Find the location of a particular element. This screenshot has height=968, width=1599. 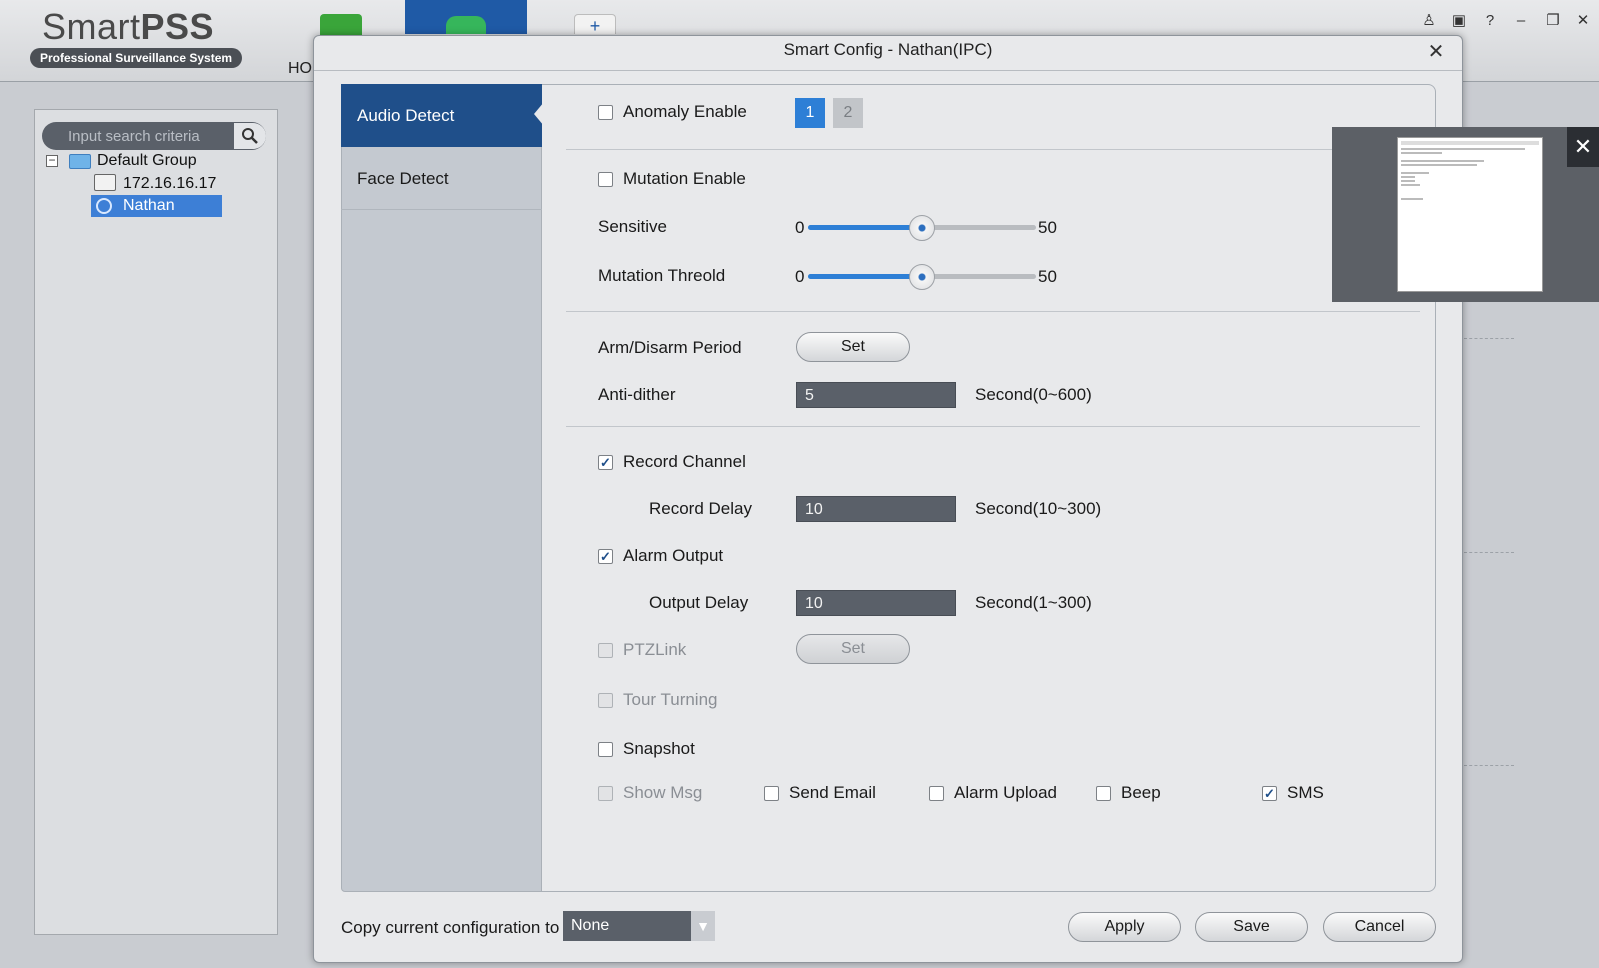

tree-item-device: 172.16.16.17 is located at coordinates (169, 184).